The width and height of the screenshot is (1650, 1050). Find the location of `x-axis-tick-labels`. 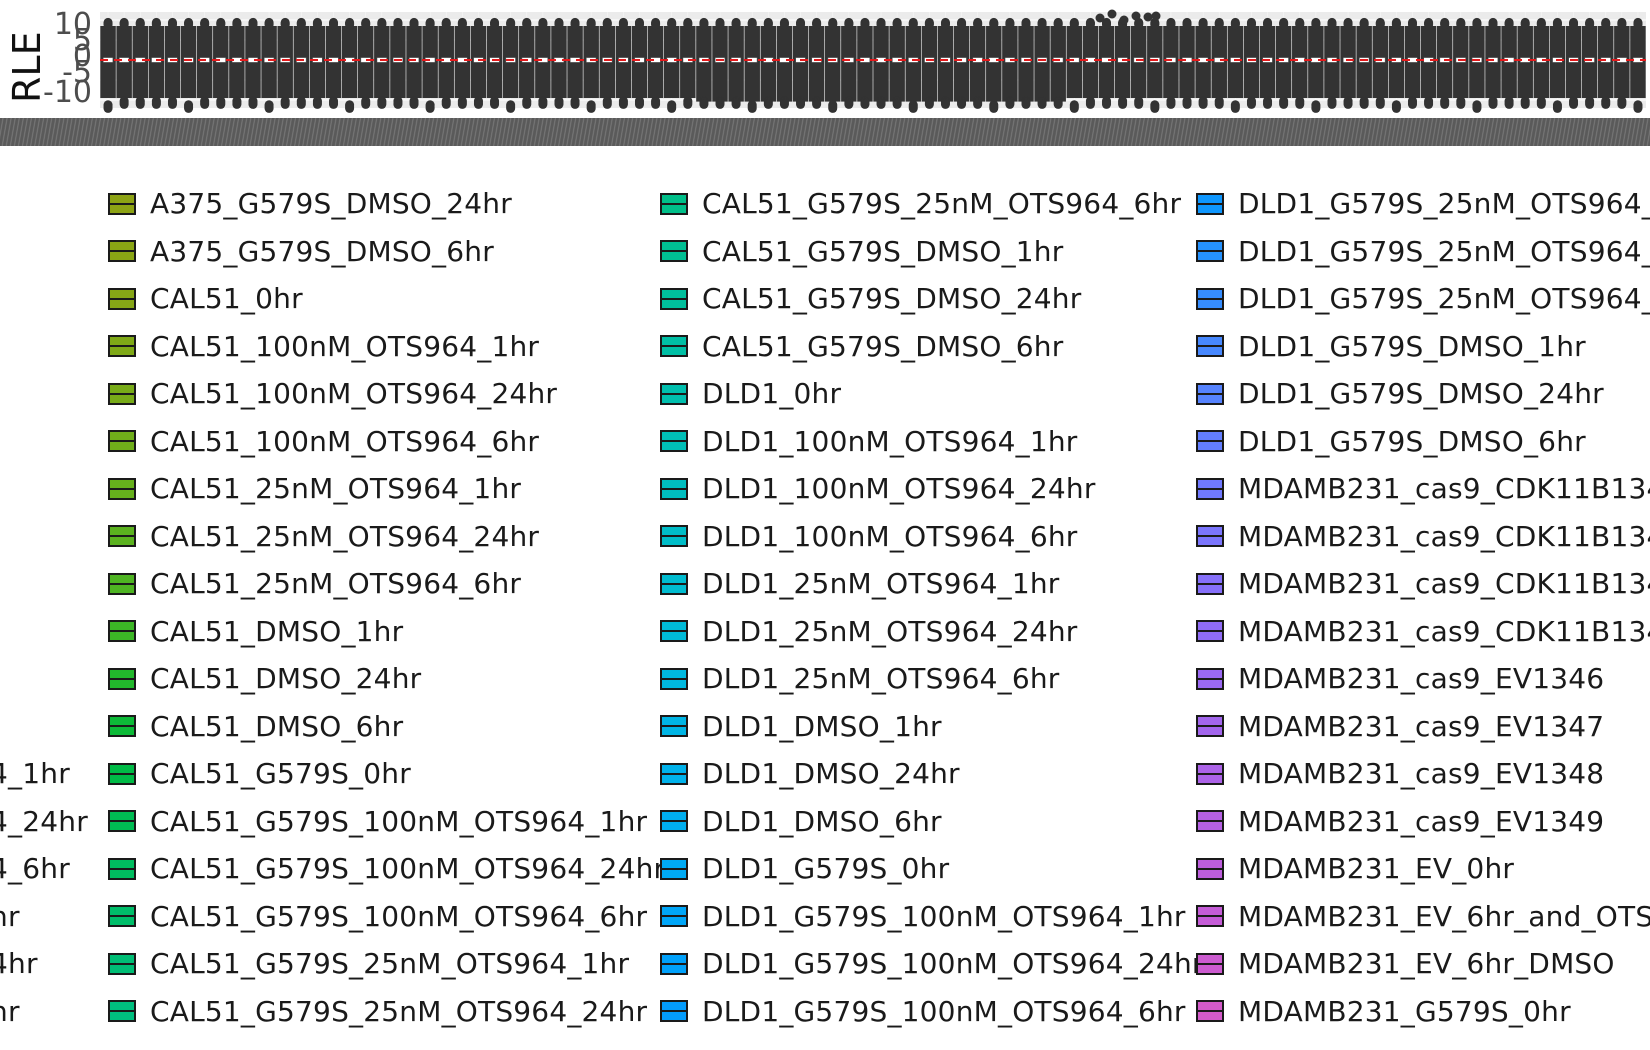

x-axis-tick-labels is located at coordinates (825, 132).